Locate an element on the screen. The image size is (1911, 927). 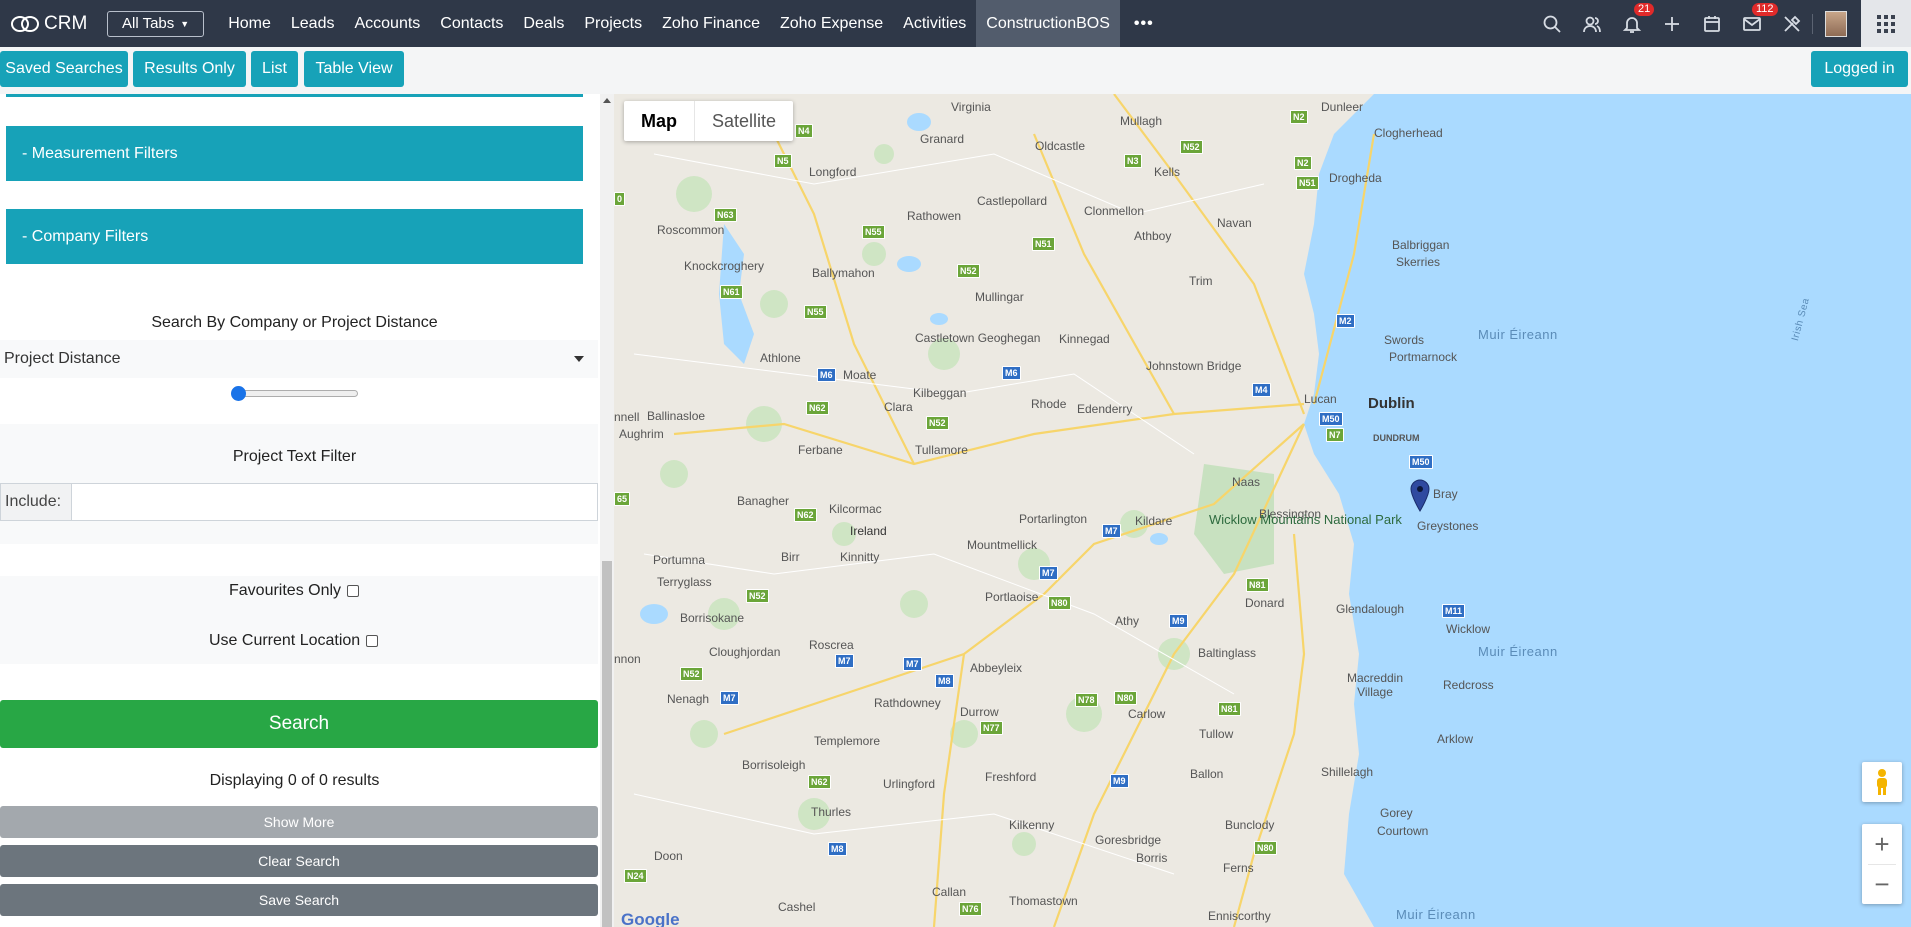
place-label: Bunclody is located at coordinates (1250, 825).